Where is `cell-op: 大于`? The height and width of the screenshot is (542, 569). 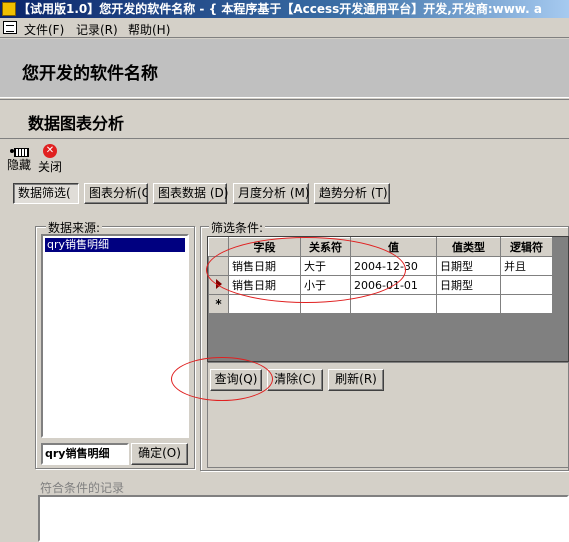
cell-op: 大于 is located at coordinates (325, 266).